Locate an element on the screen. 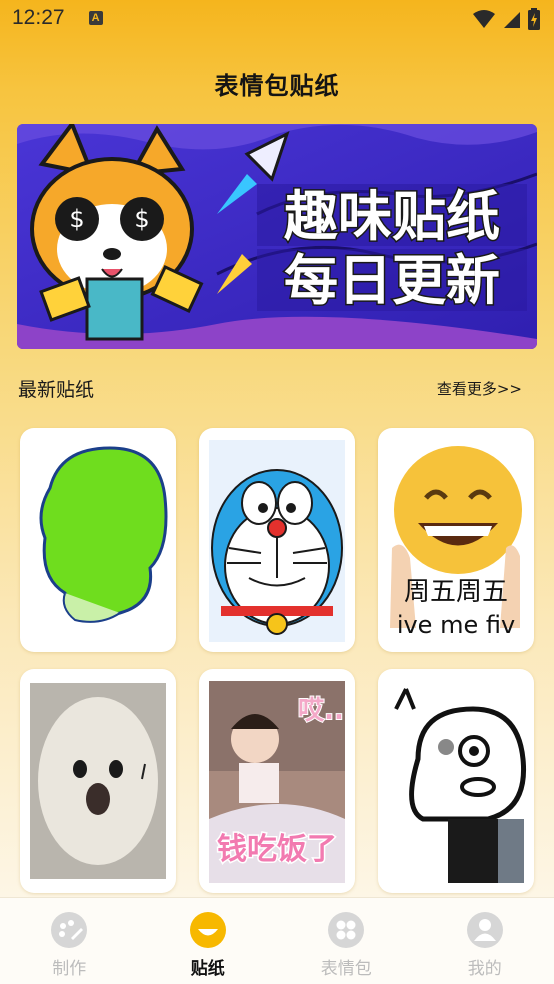  caption-line2: ive me fiv is located at coordinates (456, 625).